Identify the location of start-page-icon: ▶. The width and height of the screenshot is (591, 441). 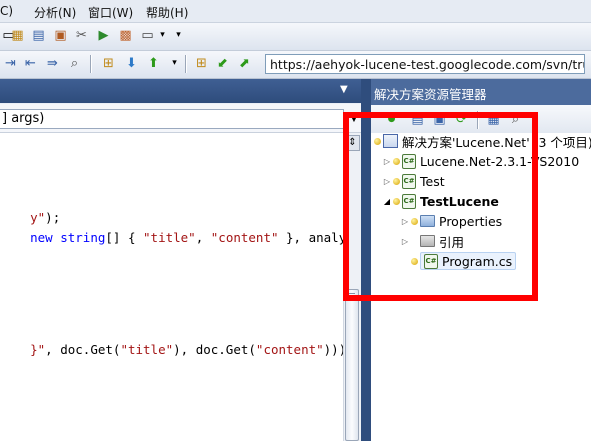
(103, 35).